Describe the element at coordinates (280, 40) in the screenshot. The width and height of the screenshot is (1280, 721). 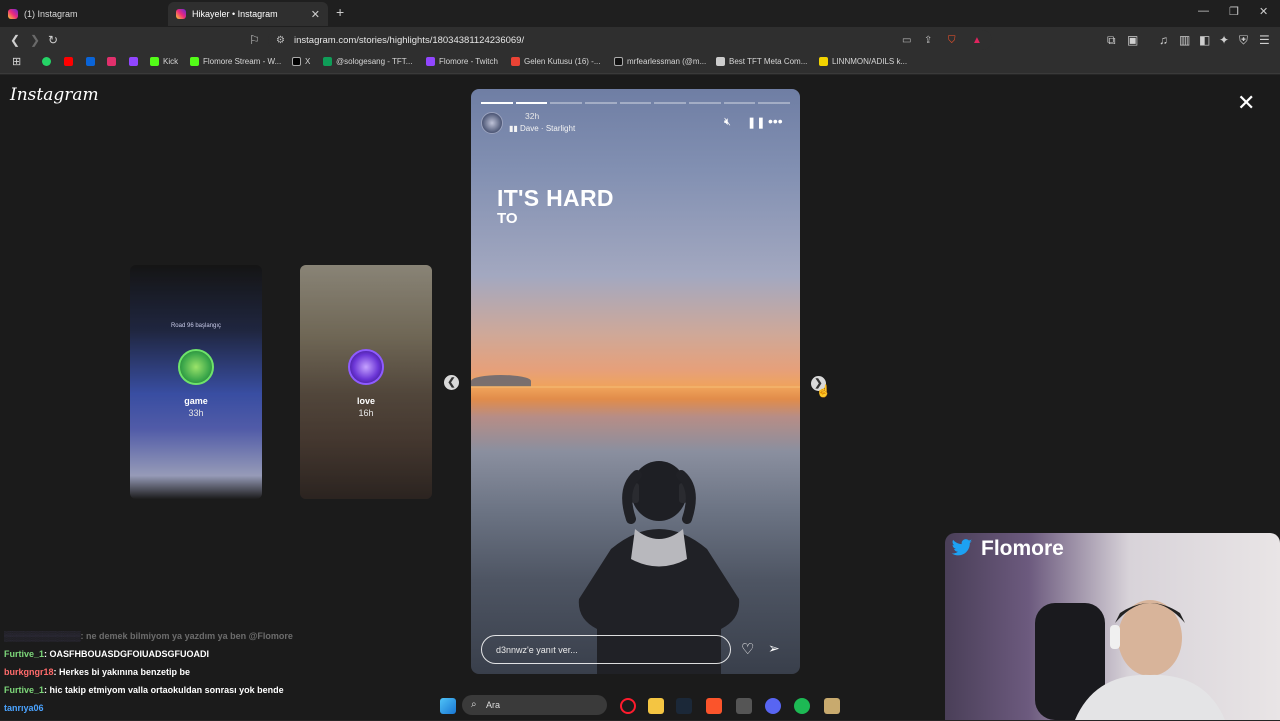
I see `site-info-icon: ⚙` at that location.